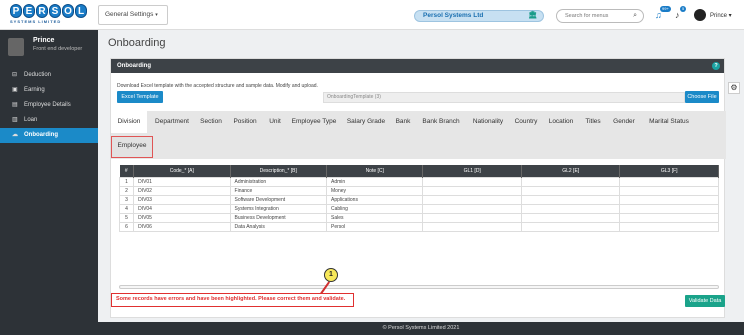  Describe the element at coordinates (419, 287) in the screenshot. I see `horizontal-scrollbar` at that location.